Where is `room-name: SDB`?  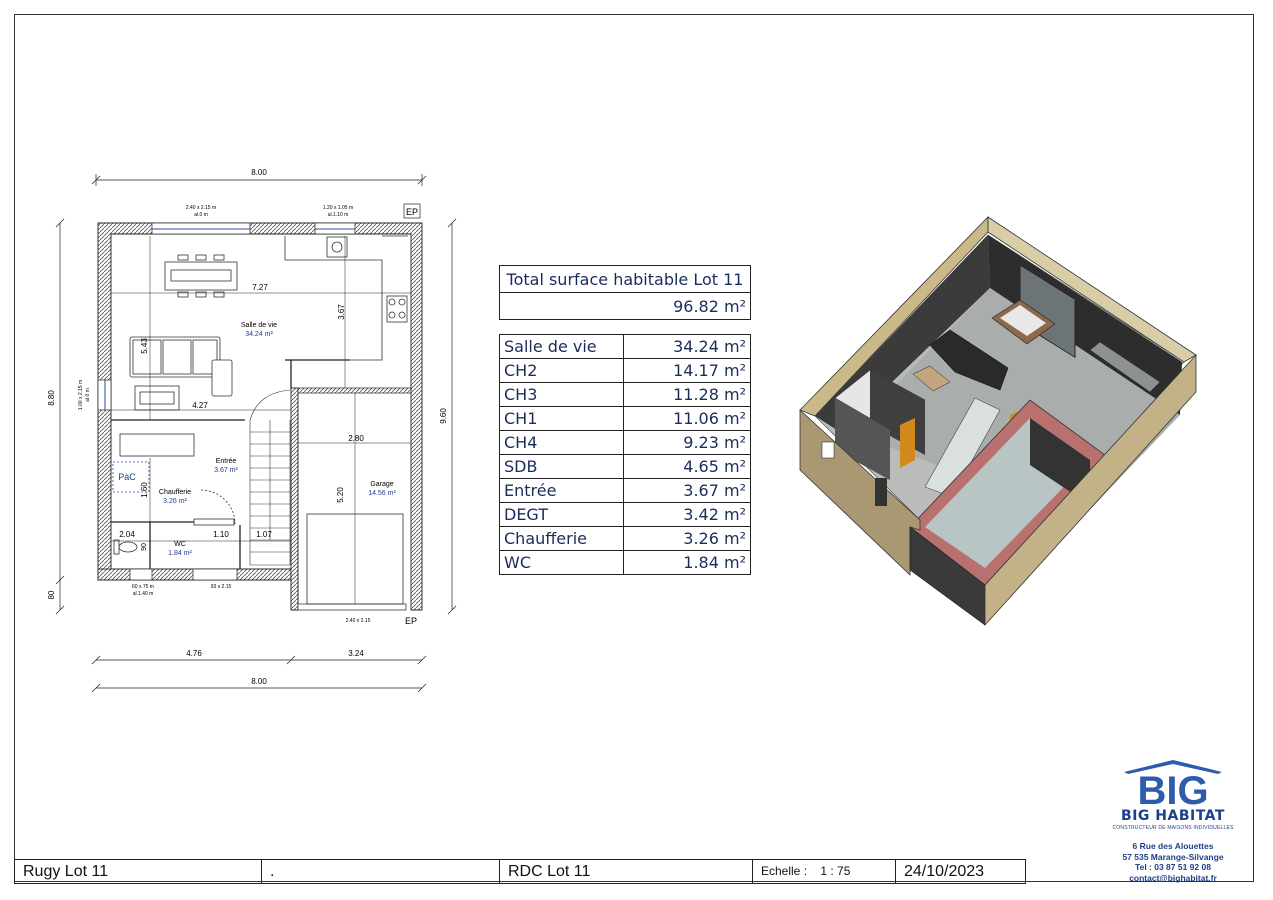 room-name: SDB is located at coordinates (561, 466).